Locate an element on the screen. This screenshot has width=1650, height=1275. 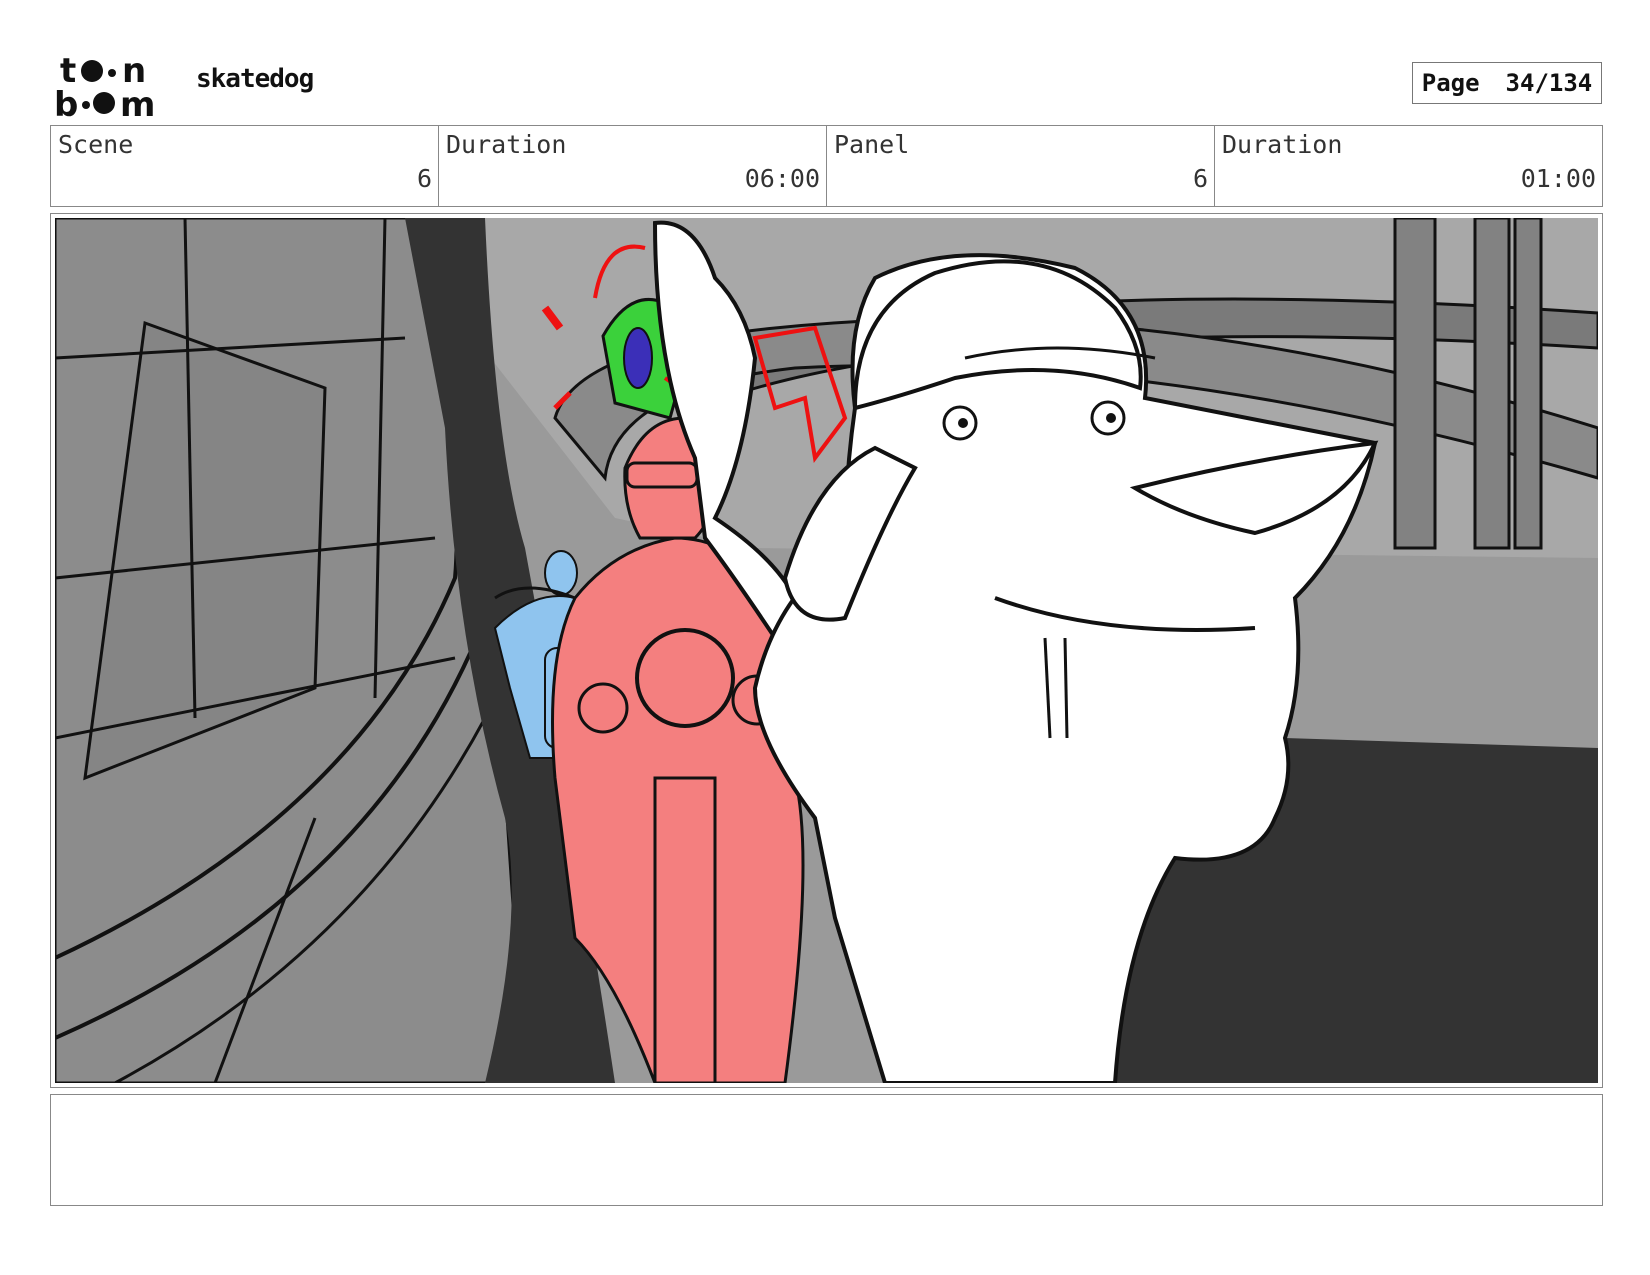
panel-number: 6 is located at coordinates (1200, 178).